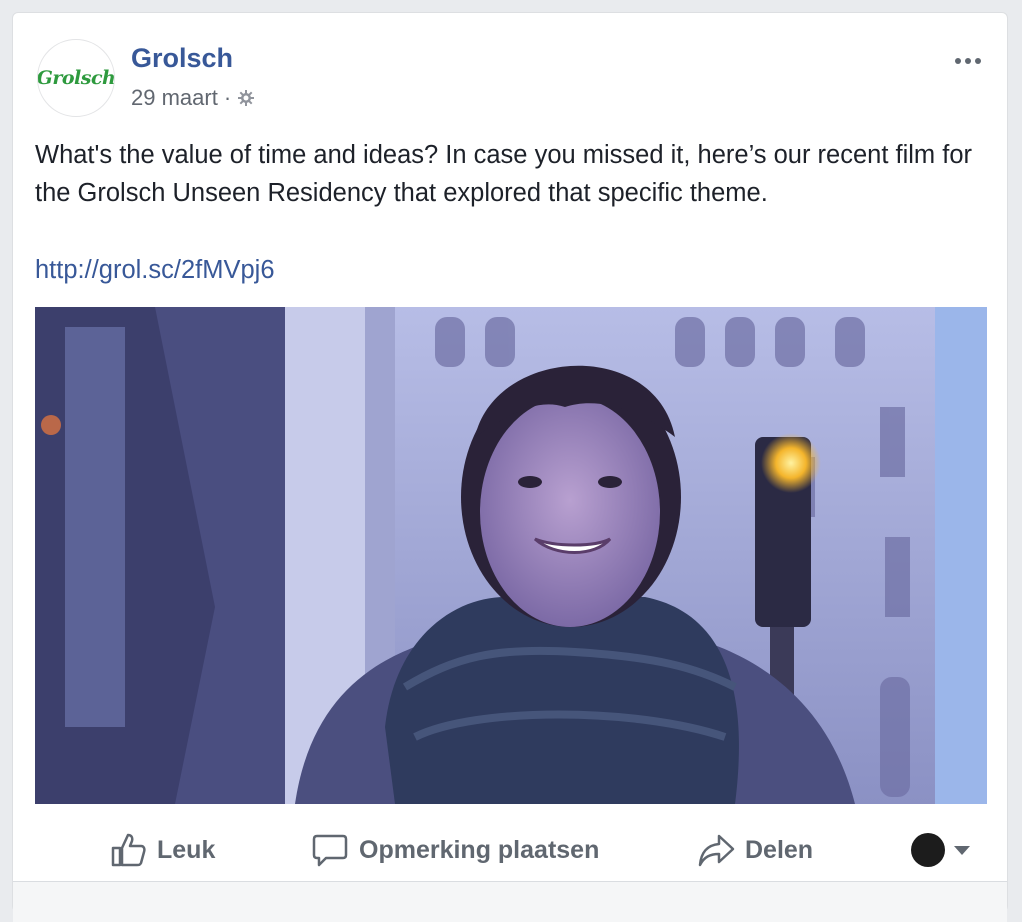 This screenshot has width=1022, height=922. Describe the element at coordinates (186, 849) in the screenshot. I see `like-label: Leuk` at that location.